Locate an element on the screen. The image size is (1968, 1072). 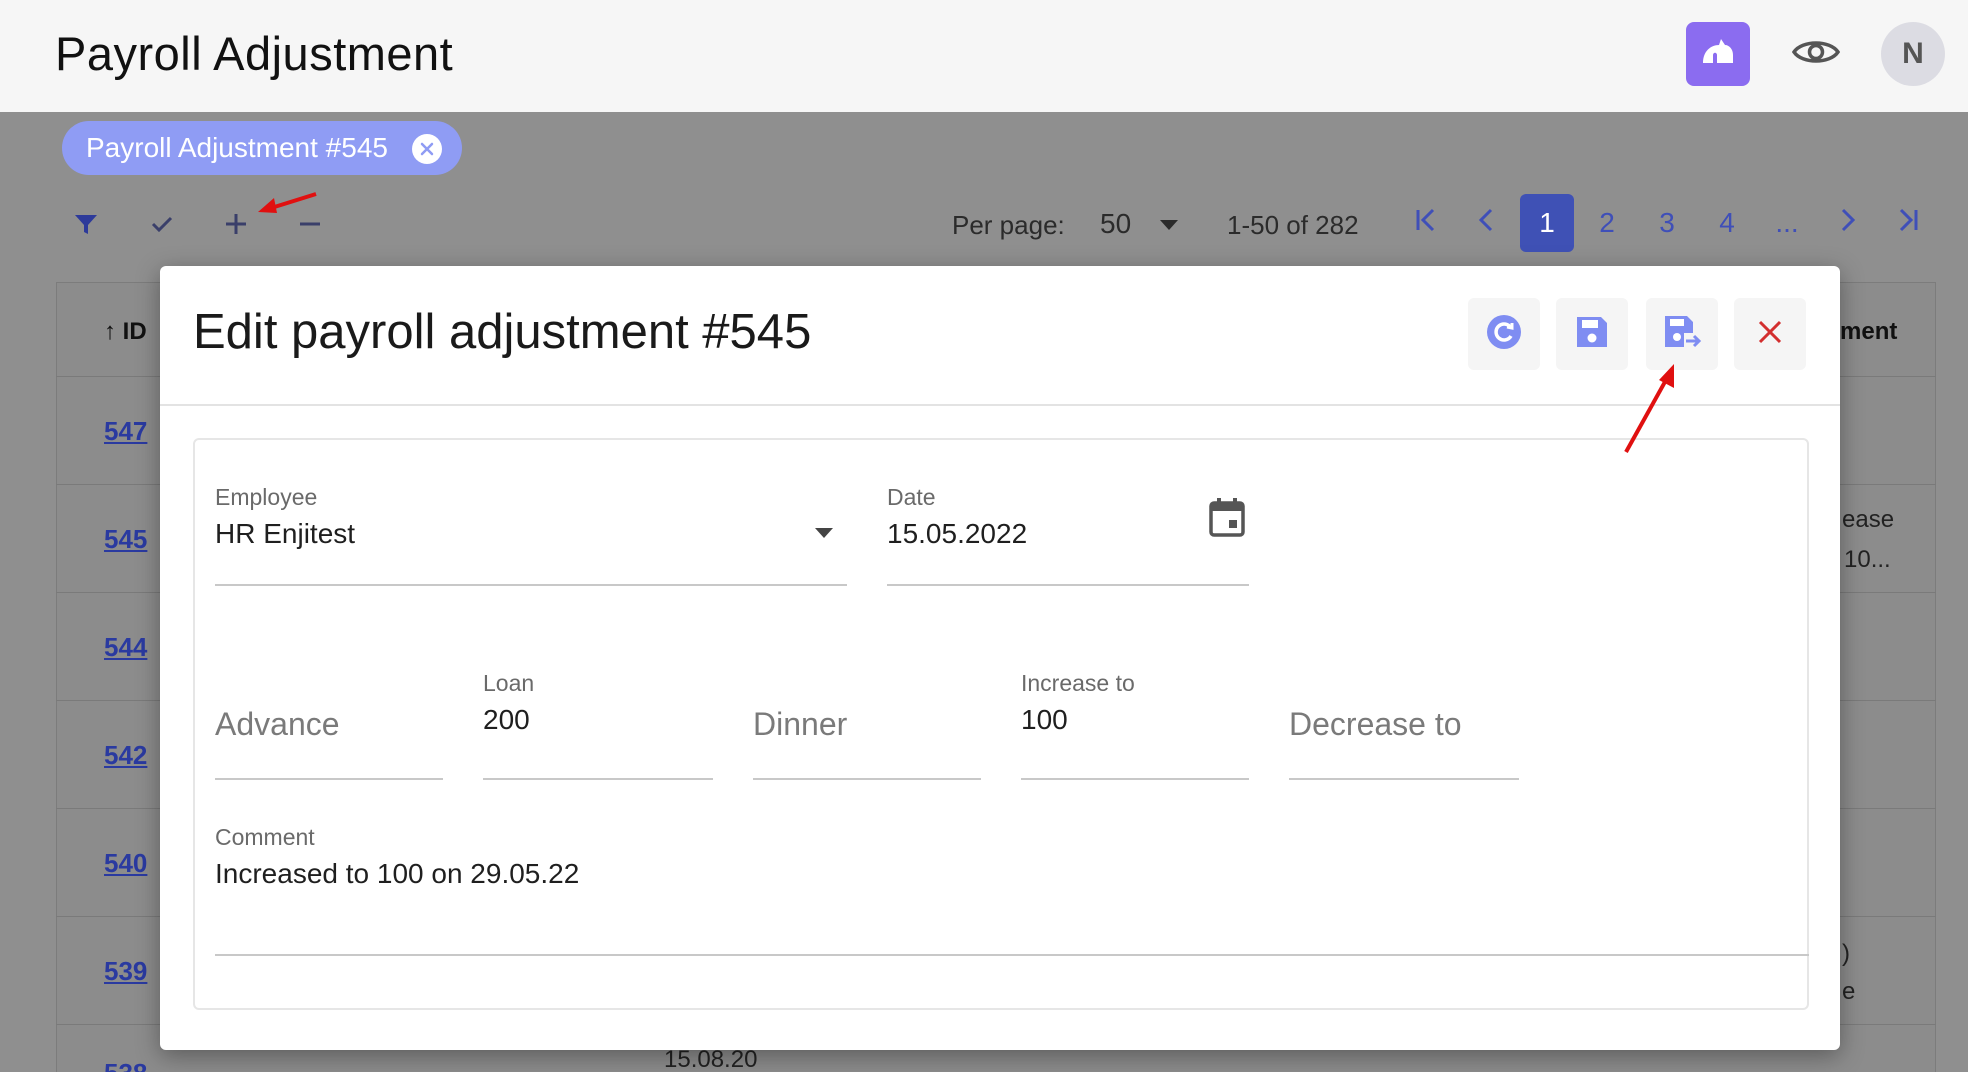
page-button-3: 3 is located at coordinates (1667, 223).